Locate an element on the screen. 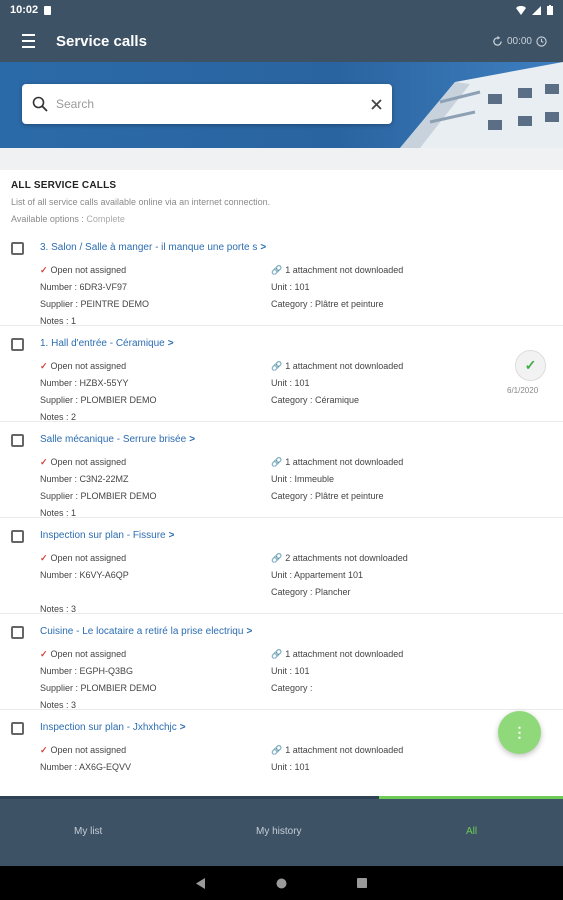  search-icon is located at coordinates (40, 104).